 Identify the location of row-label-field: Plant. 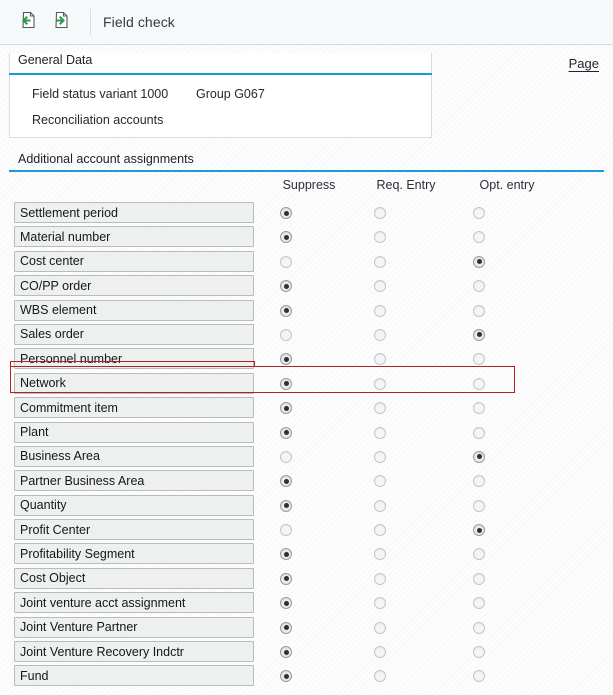
(134, 432).